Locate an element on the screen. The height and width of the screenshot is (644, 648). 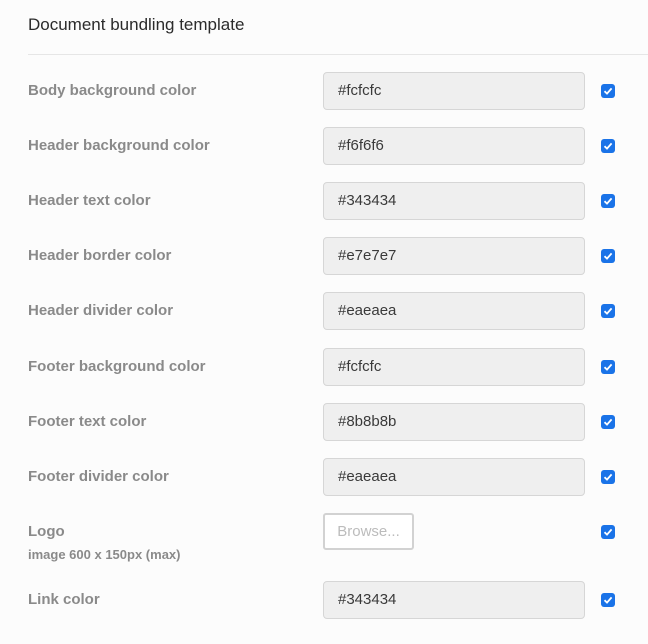
logo-checkbox is located at coordinates (608, 532).